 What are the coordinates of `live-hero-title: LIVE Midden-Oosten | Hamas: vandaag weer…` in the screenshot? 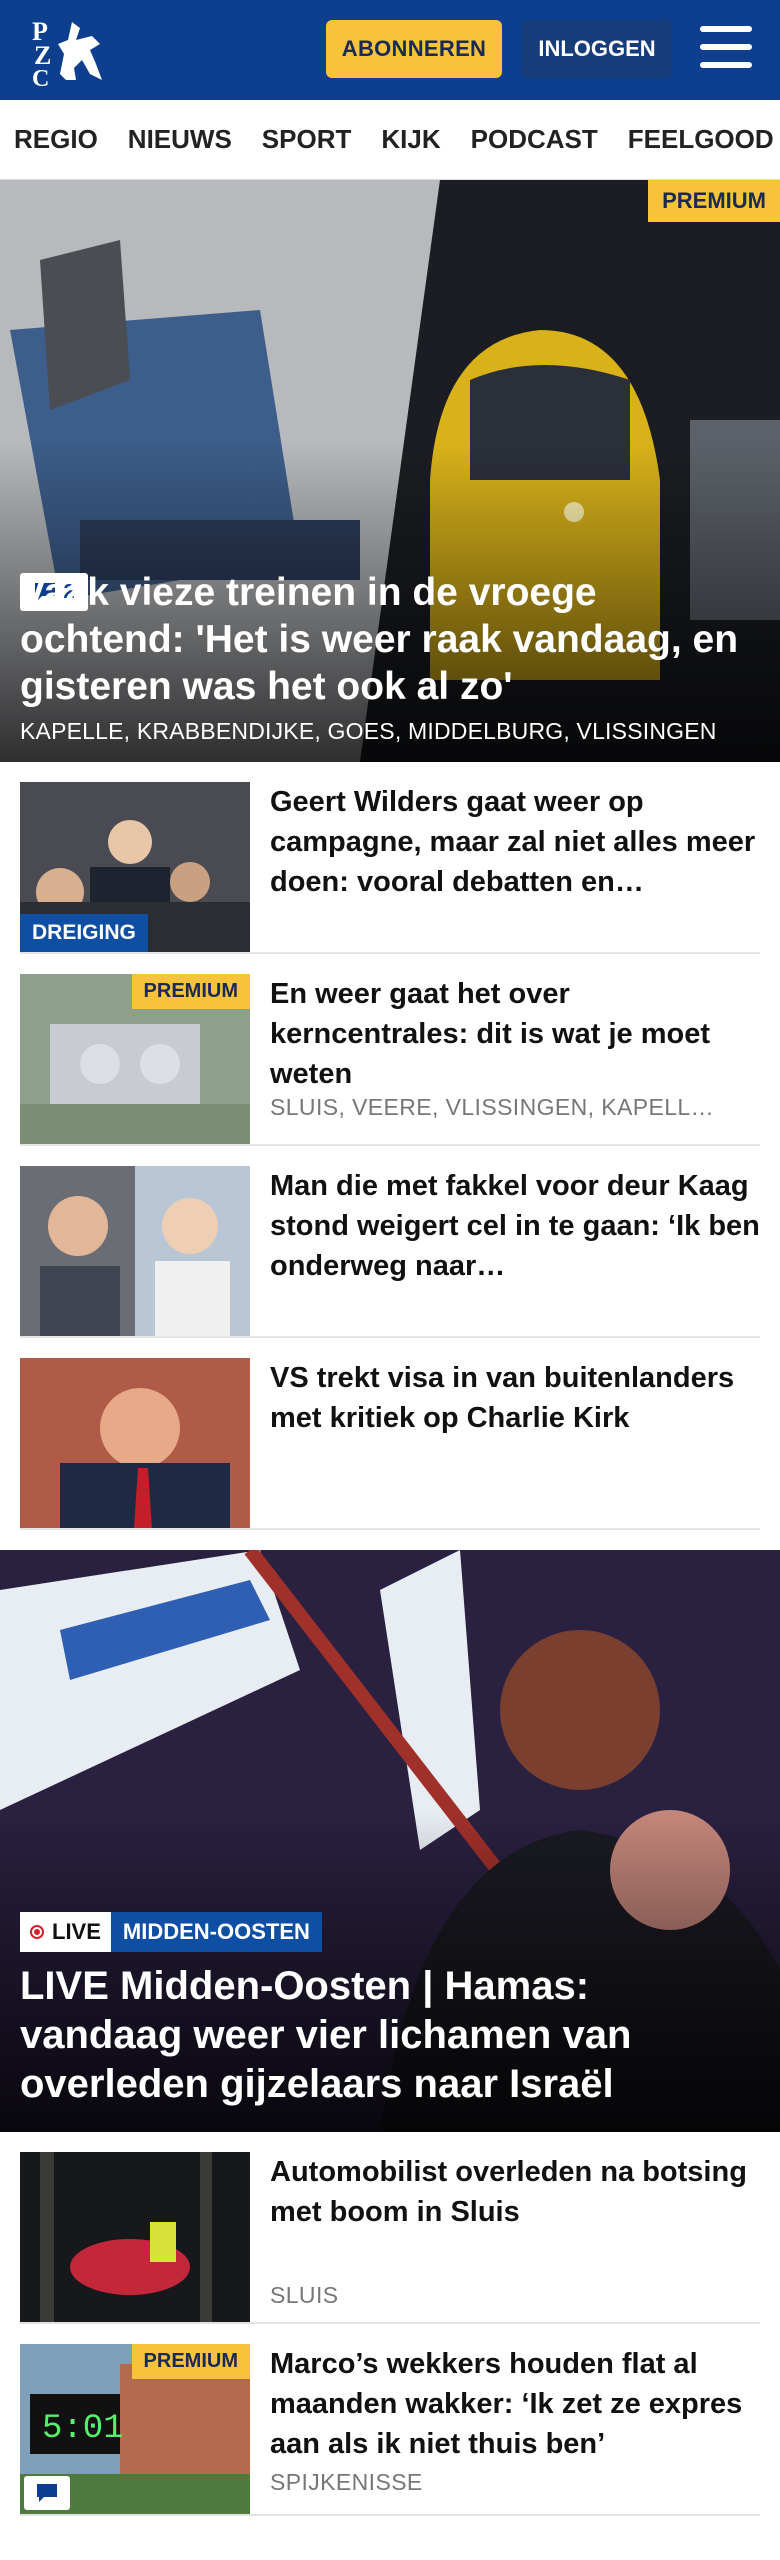 It's located at (390, 2035).